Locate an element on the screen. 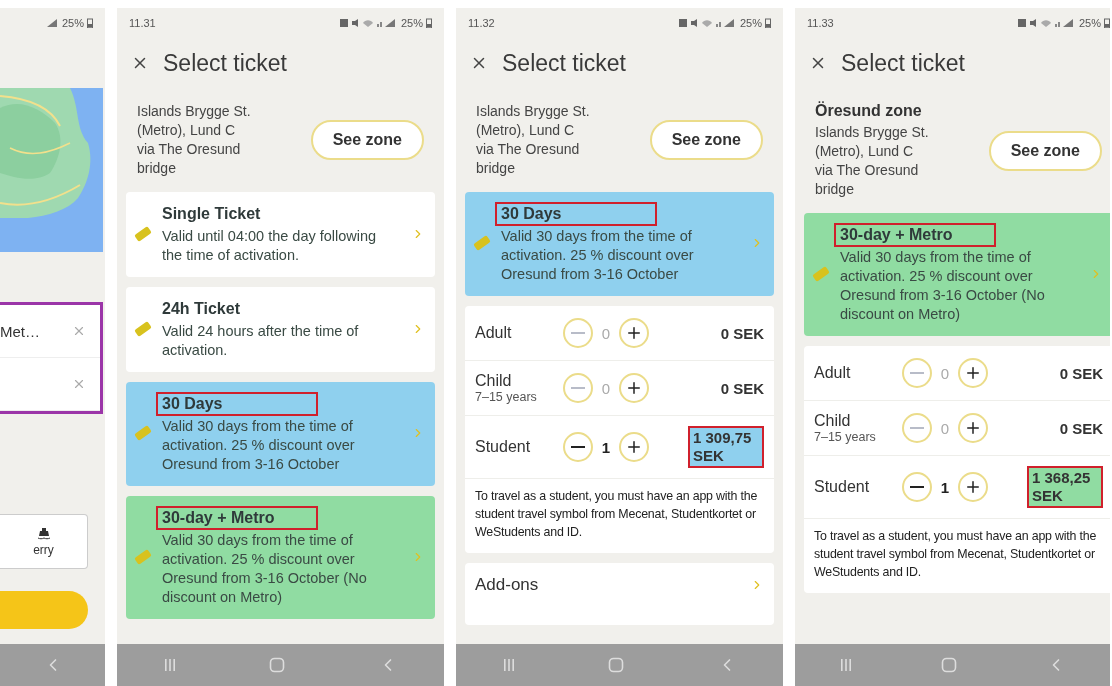  ferry-button: erry is located at coordinates (44, 541).